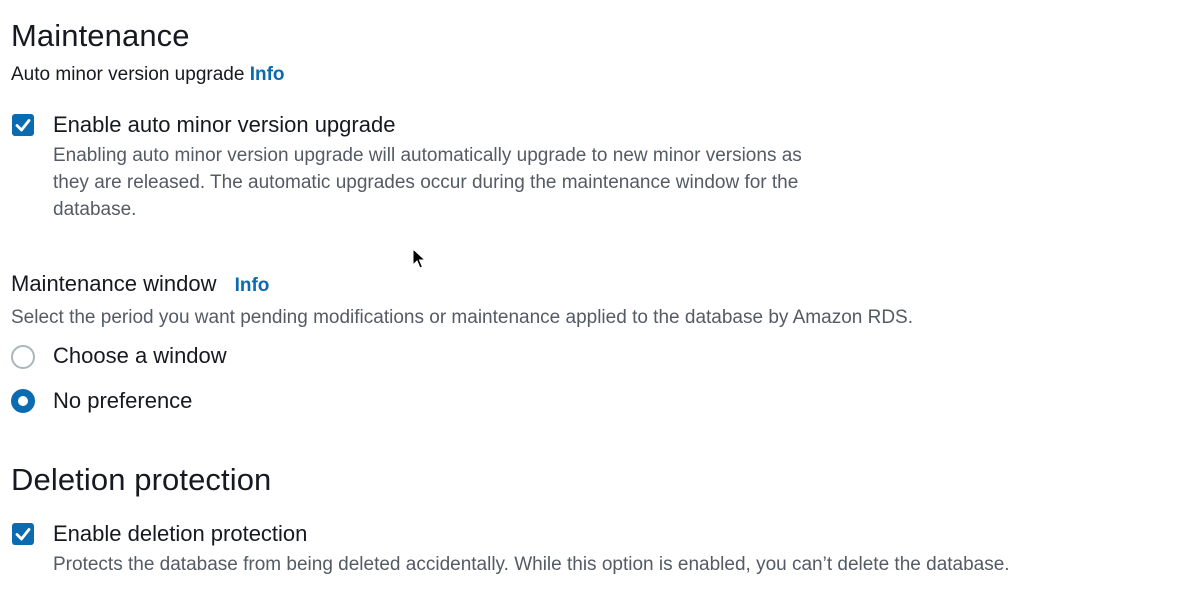 This screenshot has width=1201, height=605. Describe the element at coordinates (23, 401) in the screenshot. I see `no-preference-radio` at that location.